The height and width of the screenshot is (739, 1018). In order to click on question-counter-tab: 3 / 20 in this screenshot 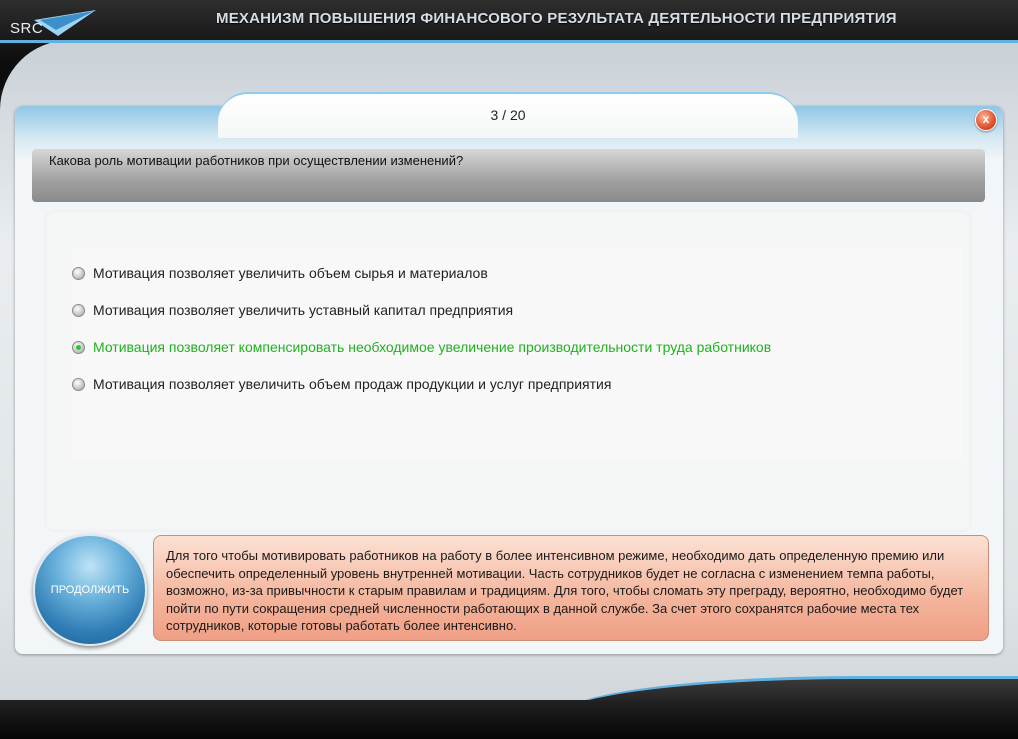, I will do `click(508, 115)`.